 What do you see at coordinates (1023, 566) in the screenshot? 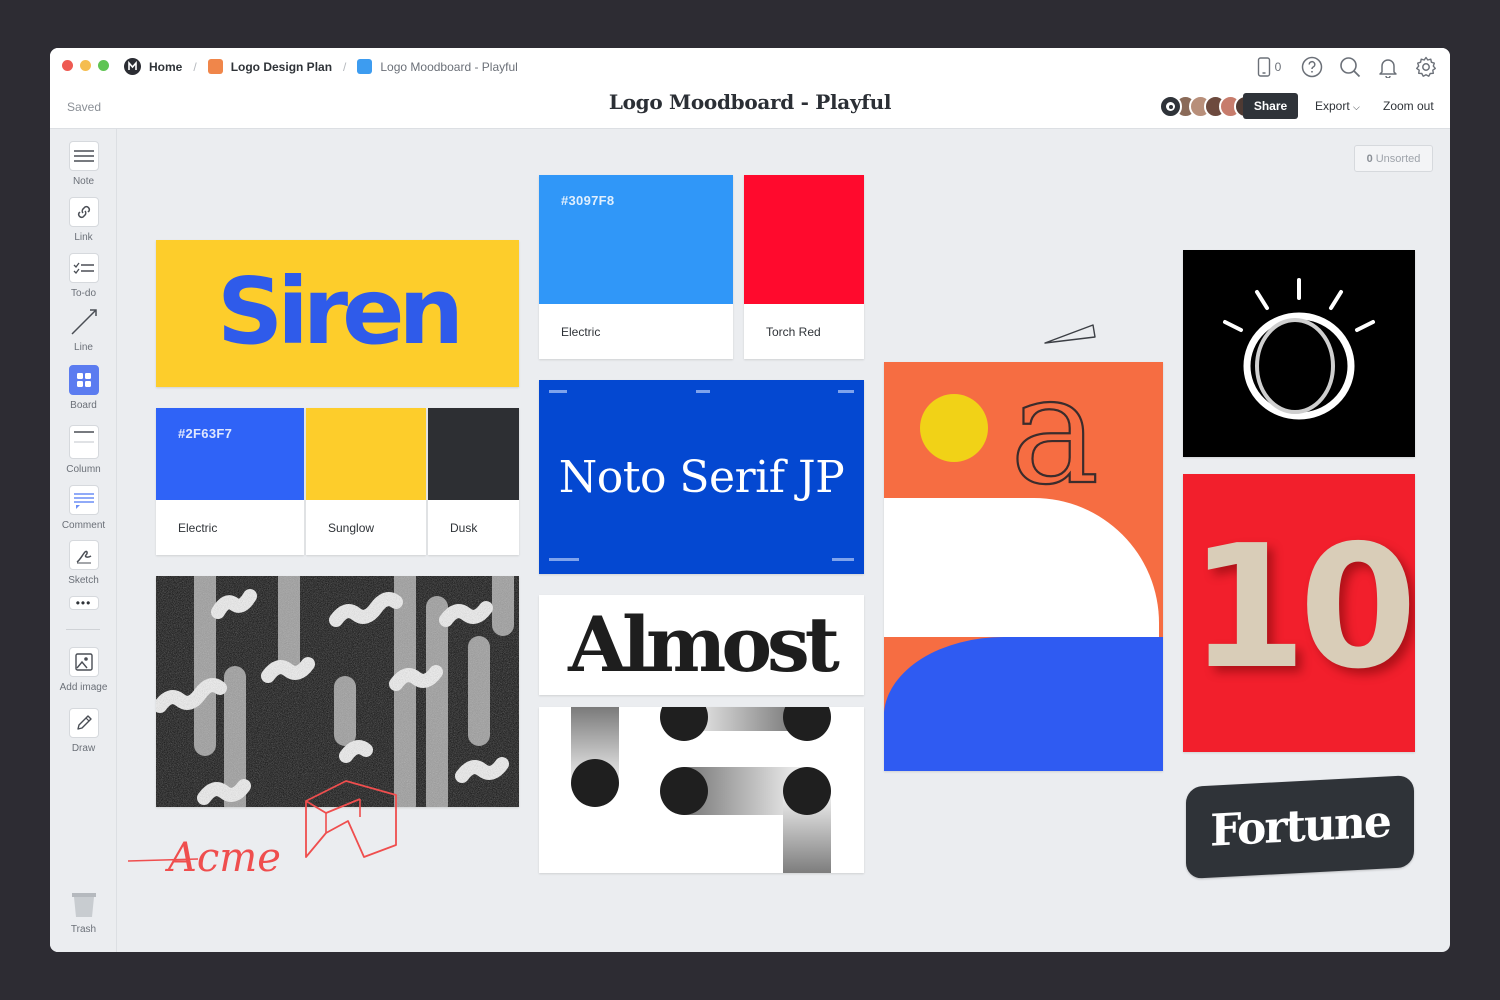
I see `letter-a-illustration-card: a` at bounding box center [1023, 566].